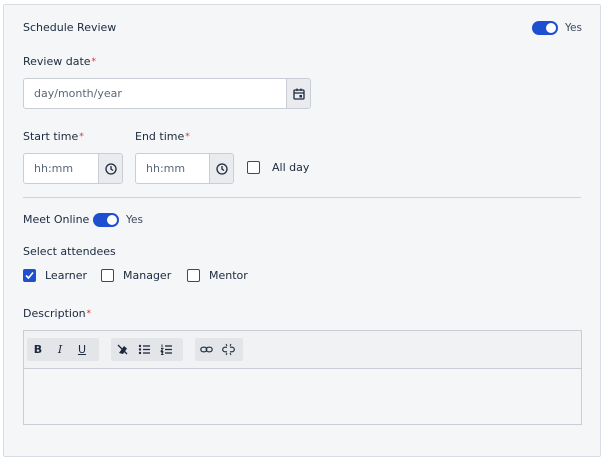 The width and height of the screenshot is (605, 460). I want to click on divider, so click(302, 197).